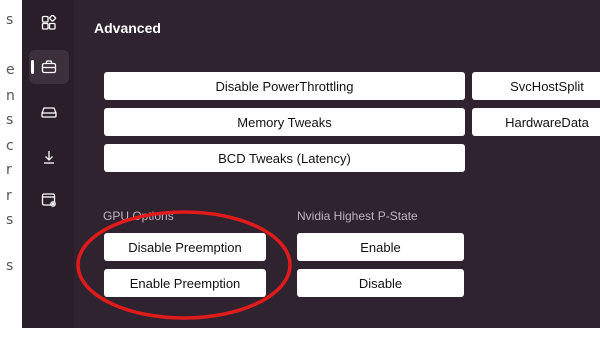 The width and height of the screenshot is (600, 360). What do you see at coordinates (337, 26) in the screenshot?
I see `page-header: Advanced` at bounding box center [337, 26].